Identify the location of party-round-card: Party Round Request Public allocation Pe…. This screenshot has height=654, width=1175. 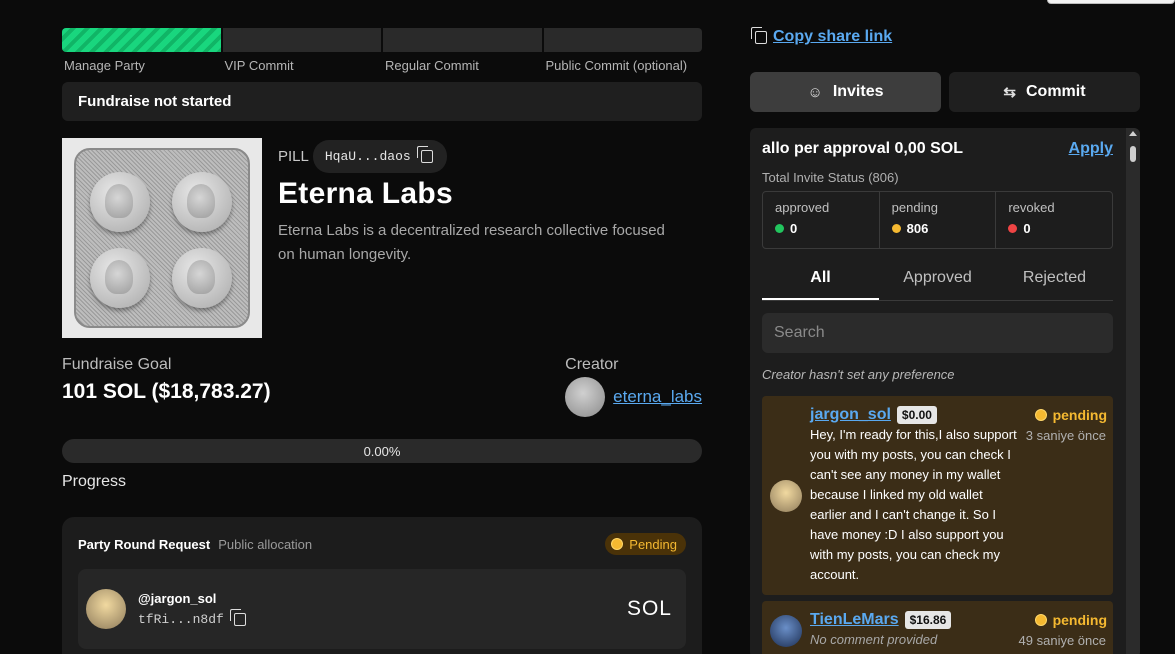
(382, 585).